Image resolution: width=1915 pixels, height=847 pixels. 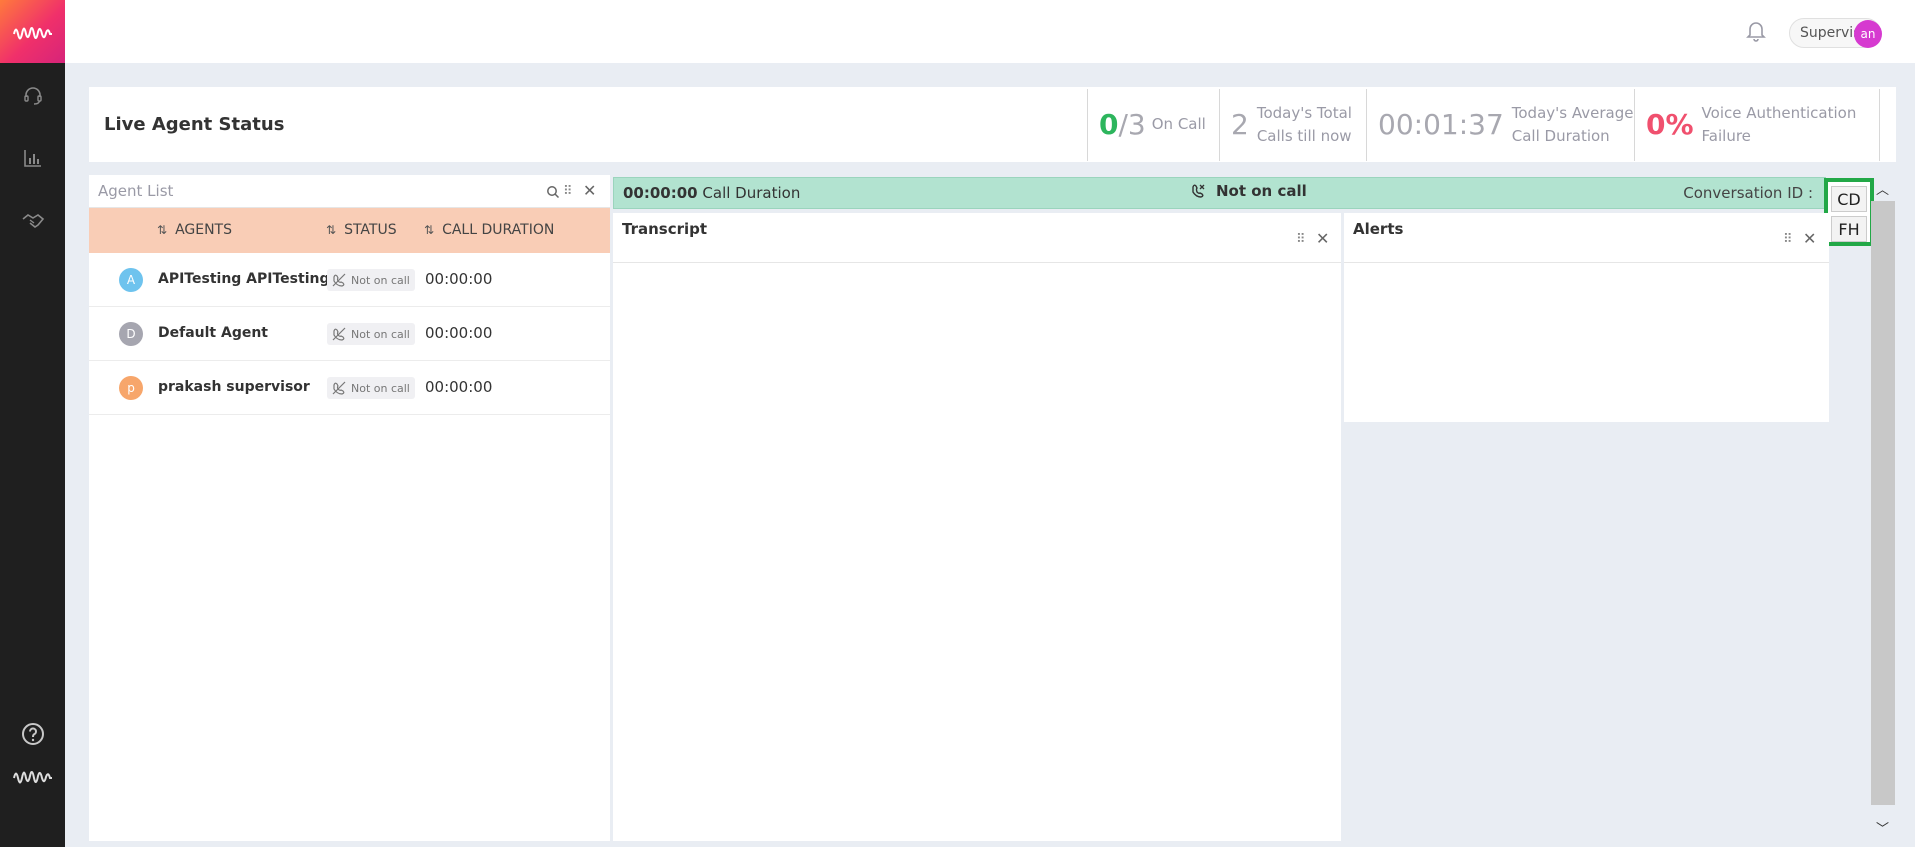 What do you see at coordinates (1304, 112) in the screenshot?
I see `total-calls-label-1: Today's Total` at bounding box center [1304, 112].